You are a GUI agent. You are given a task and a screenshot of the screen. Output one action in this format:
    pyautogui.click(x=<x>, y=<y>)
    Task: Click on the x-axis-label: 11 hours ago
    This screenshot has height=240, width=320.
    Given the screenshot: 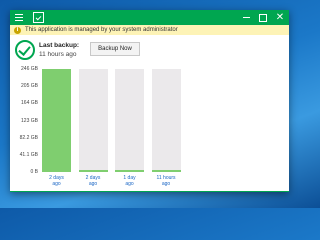 What is the action you would take?
    pyautogui.click(x=166, y=181)
    